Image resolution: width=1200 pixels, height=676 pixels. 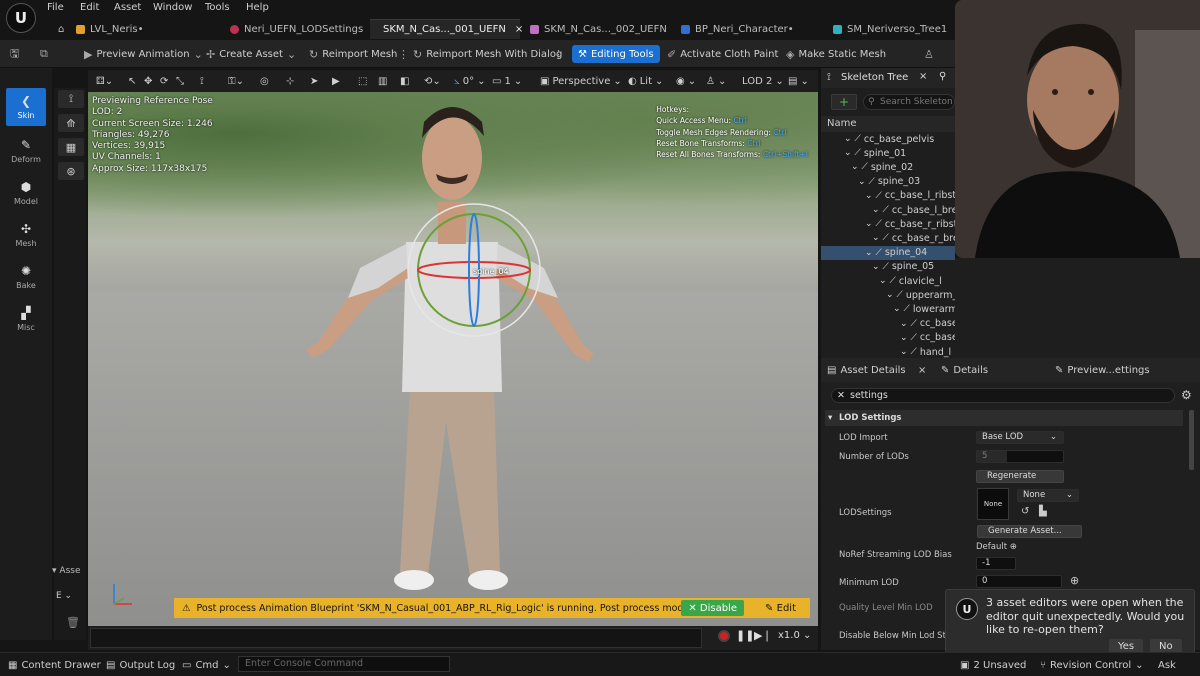 I want to click on bone-display-icon: ⟟, so click(x=202, y=81).